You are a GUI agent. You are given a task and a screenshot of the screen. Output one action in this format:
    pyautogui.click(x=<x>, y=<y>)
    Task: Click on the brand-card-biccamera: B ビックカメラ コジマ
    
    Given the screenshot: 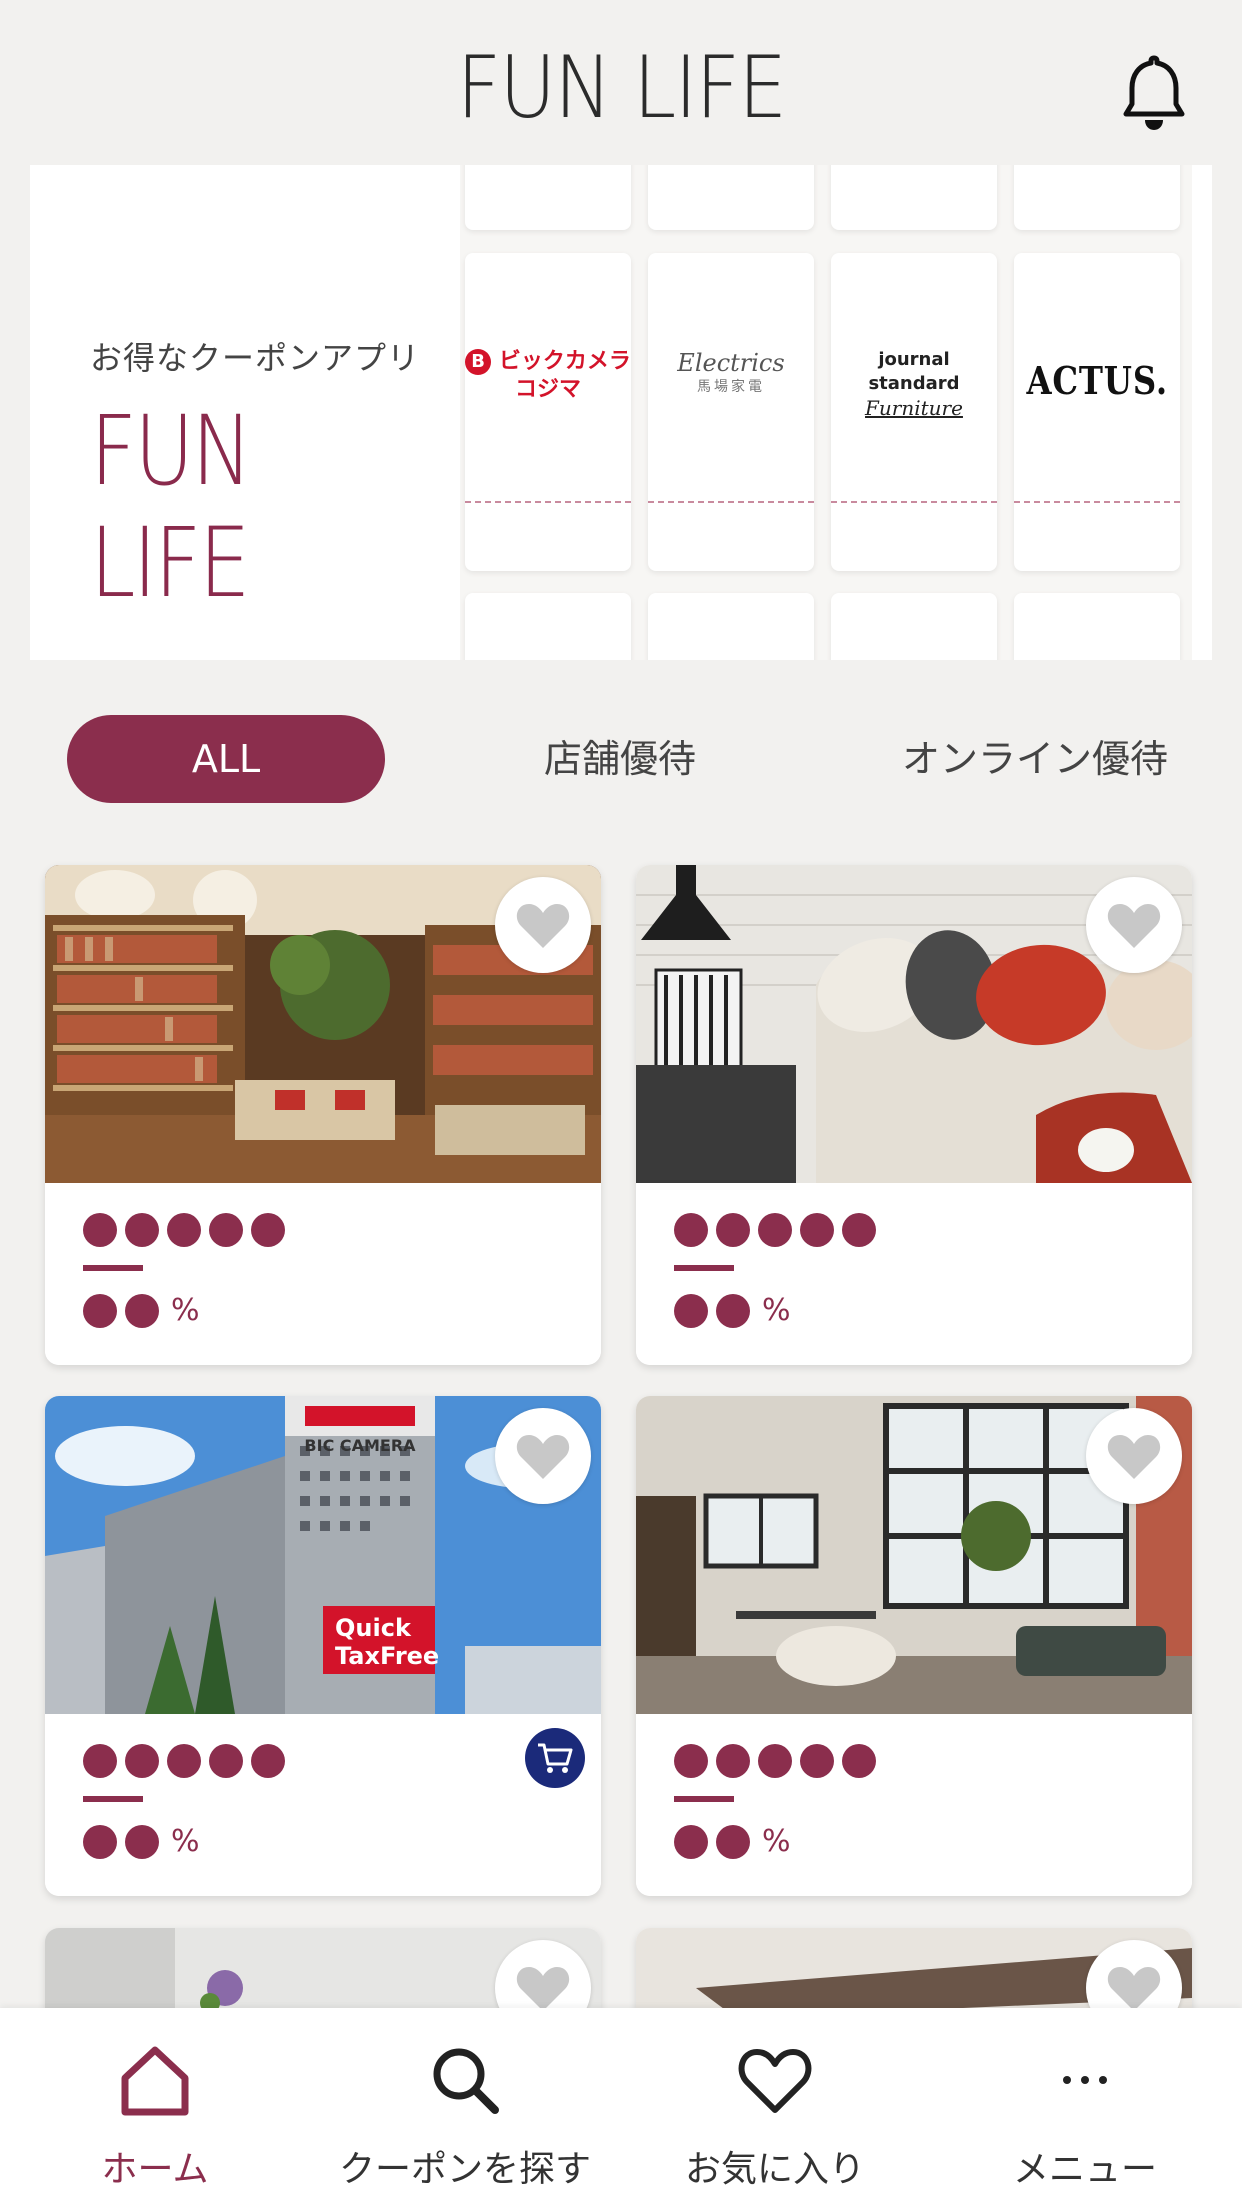 What is the action you would take?
    pyautogui.click(x=548, y=412)
    